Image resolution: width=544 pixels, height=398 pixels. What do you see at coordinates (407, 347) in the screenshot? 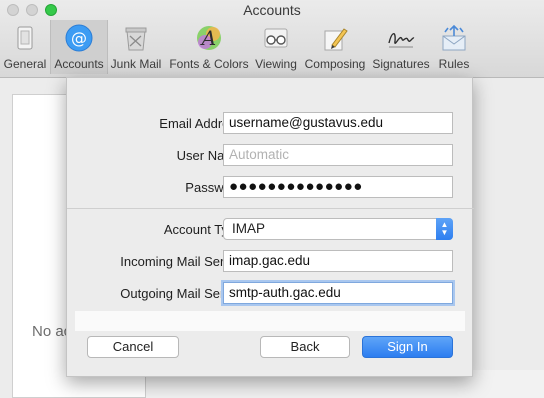
I see `sign-in-button: Sign In` at bounding box center [407, 347].